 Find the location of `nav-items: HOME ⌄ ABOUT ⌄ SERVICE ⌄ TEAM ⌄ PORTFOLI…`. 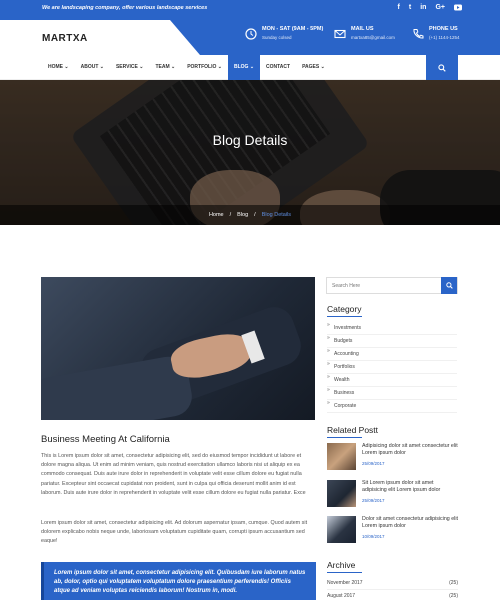

nav-items: HOME ⌄ ABOUT ⌄ SERVICE ⌄ TEAM ⌄ PORTFOLI… is located at coordinates (186, 67).